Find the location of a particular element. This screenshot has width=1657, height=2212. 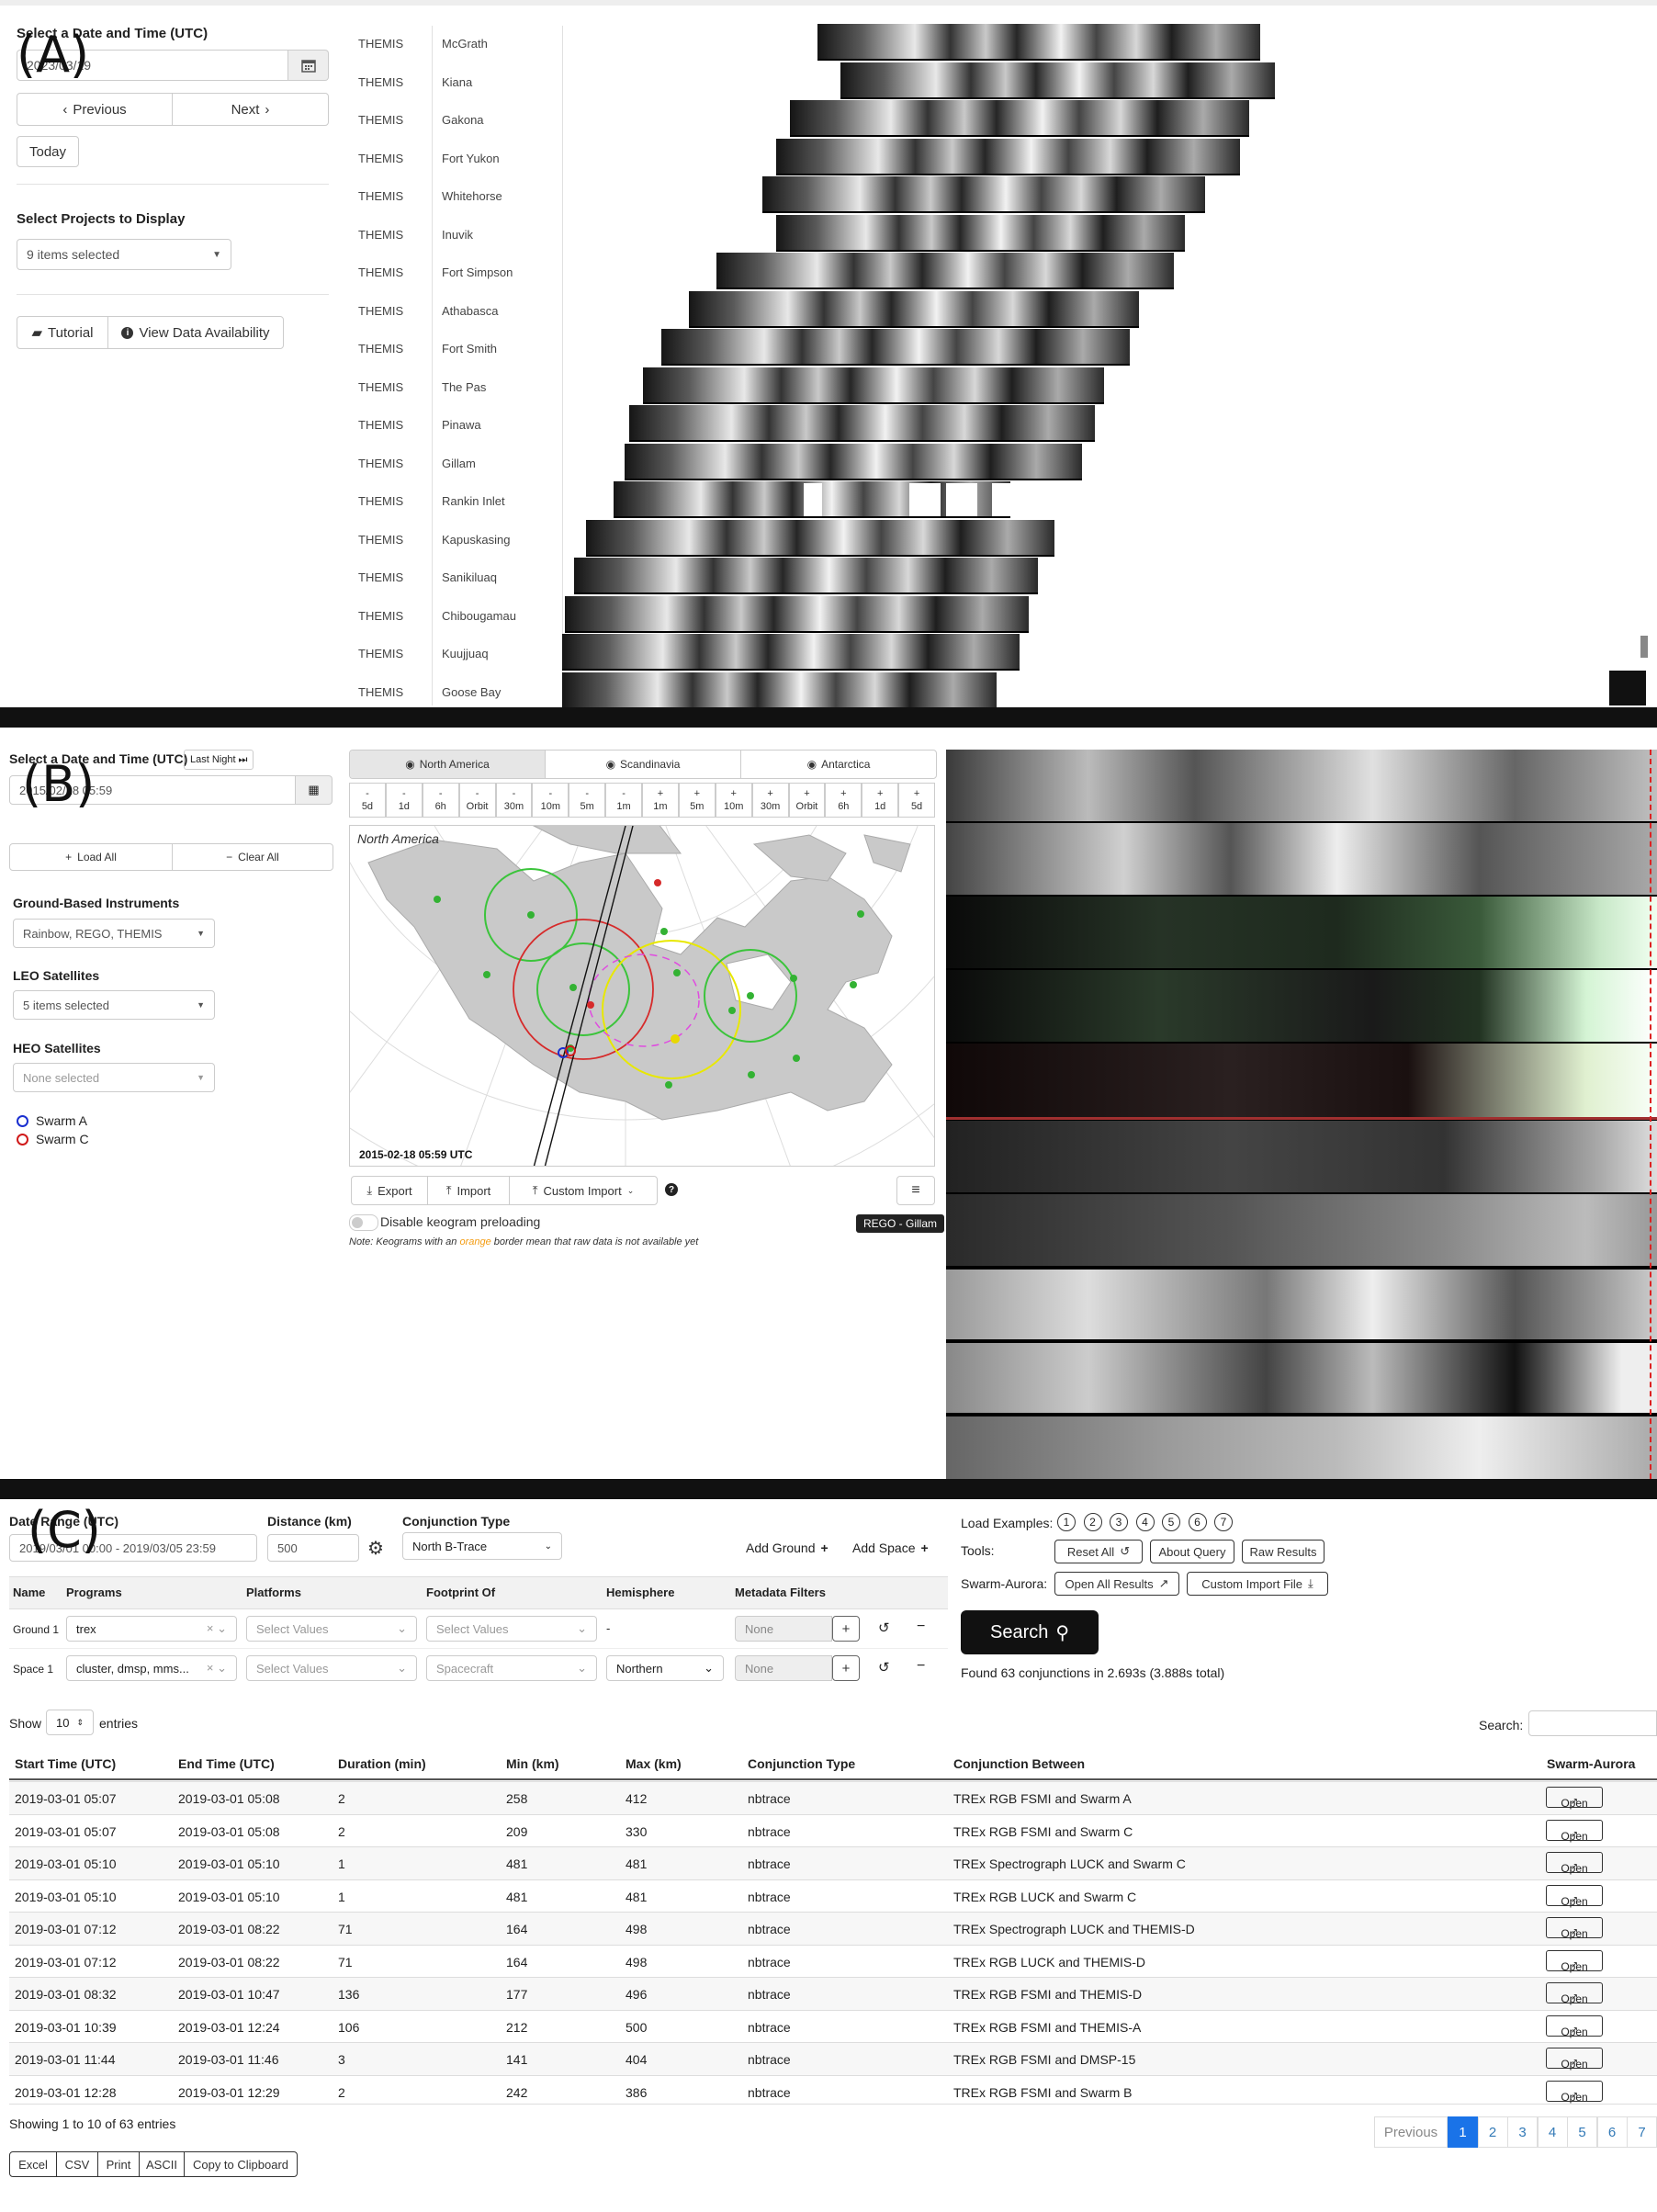

time-step-button: +30m is located at coordinates (770, 800).